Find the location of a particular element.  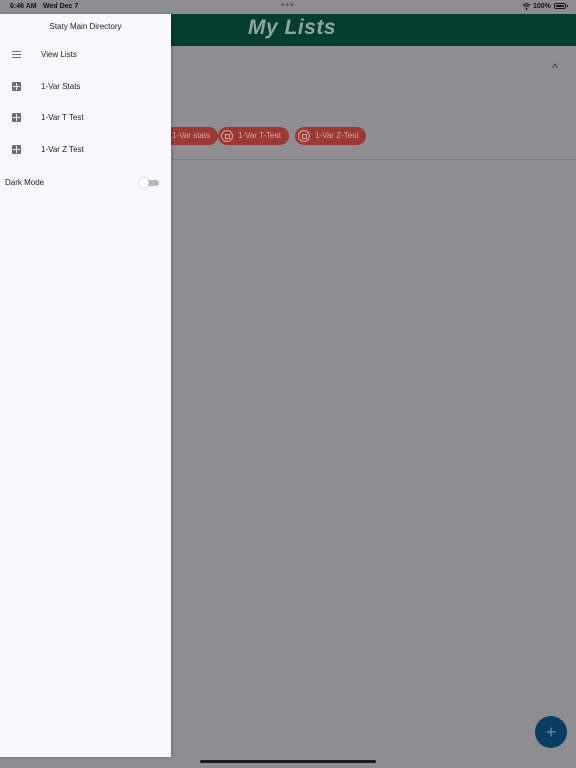

status-date: Wed Dec 7 is located at coordinates (61, 6).